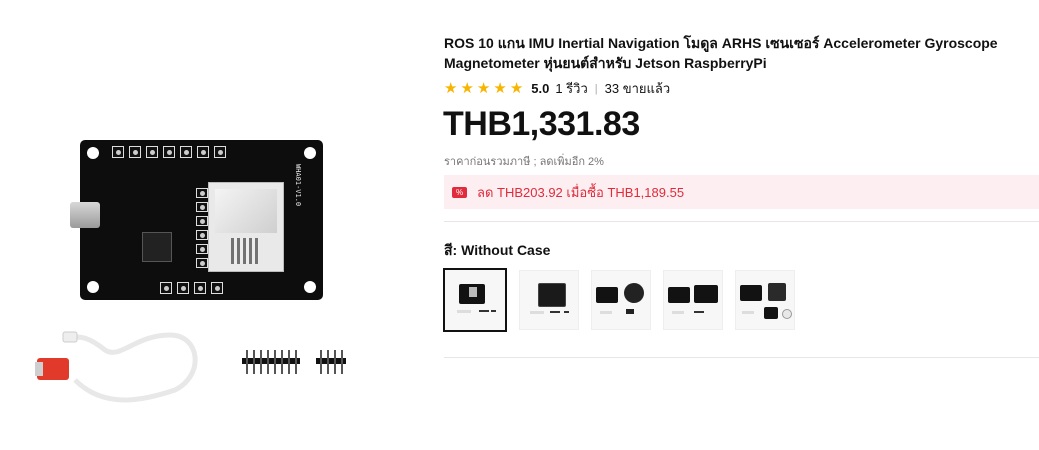  Describe the element at coordinates (637, 88) in the screenshot. I see `sold-count: 33 ขายแล้ว` at that location.